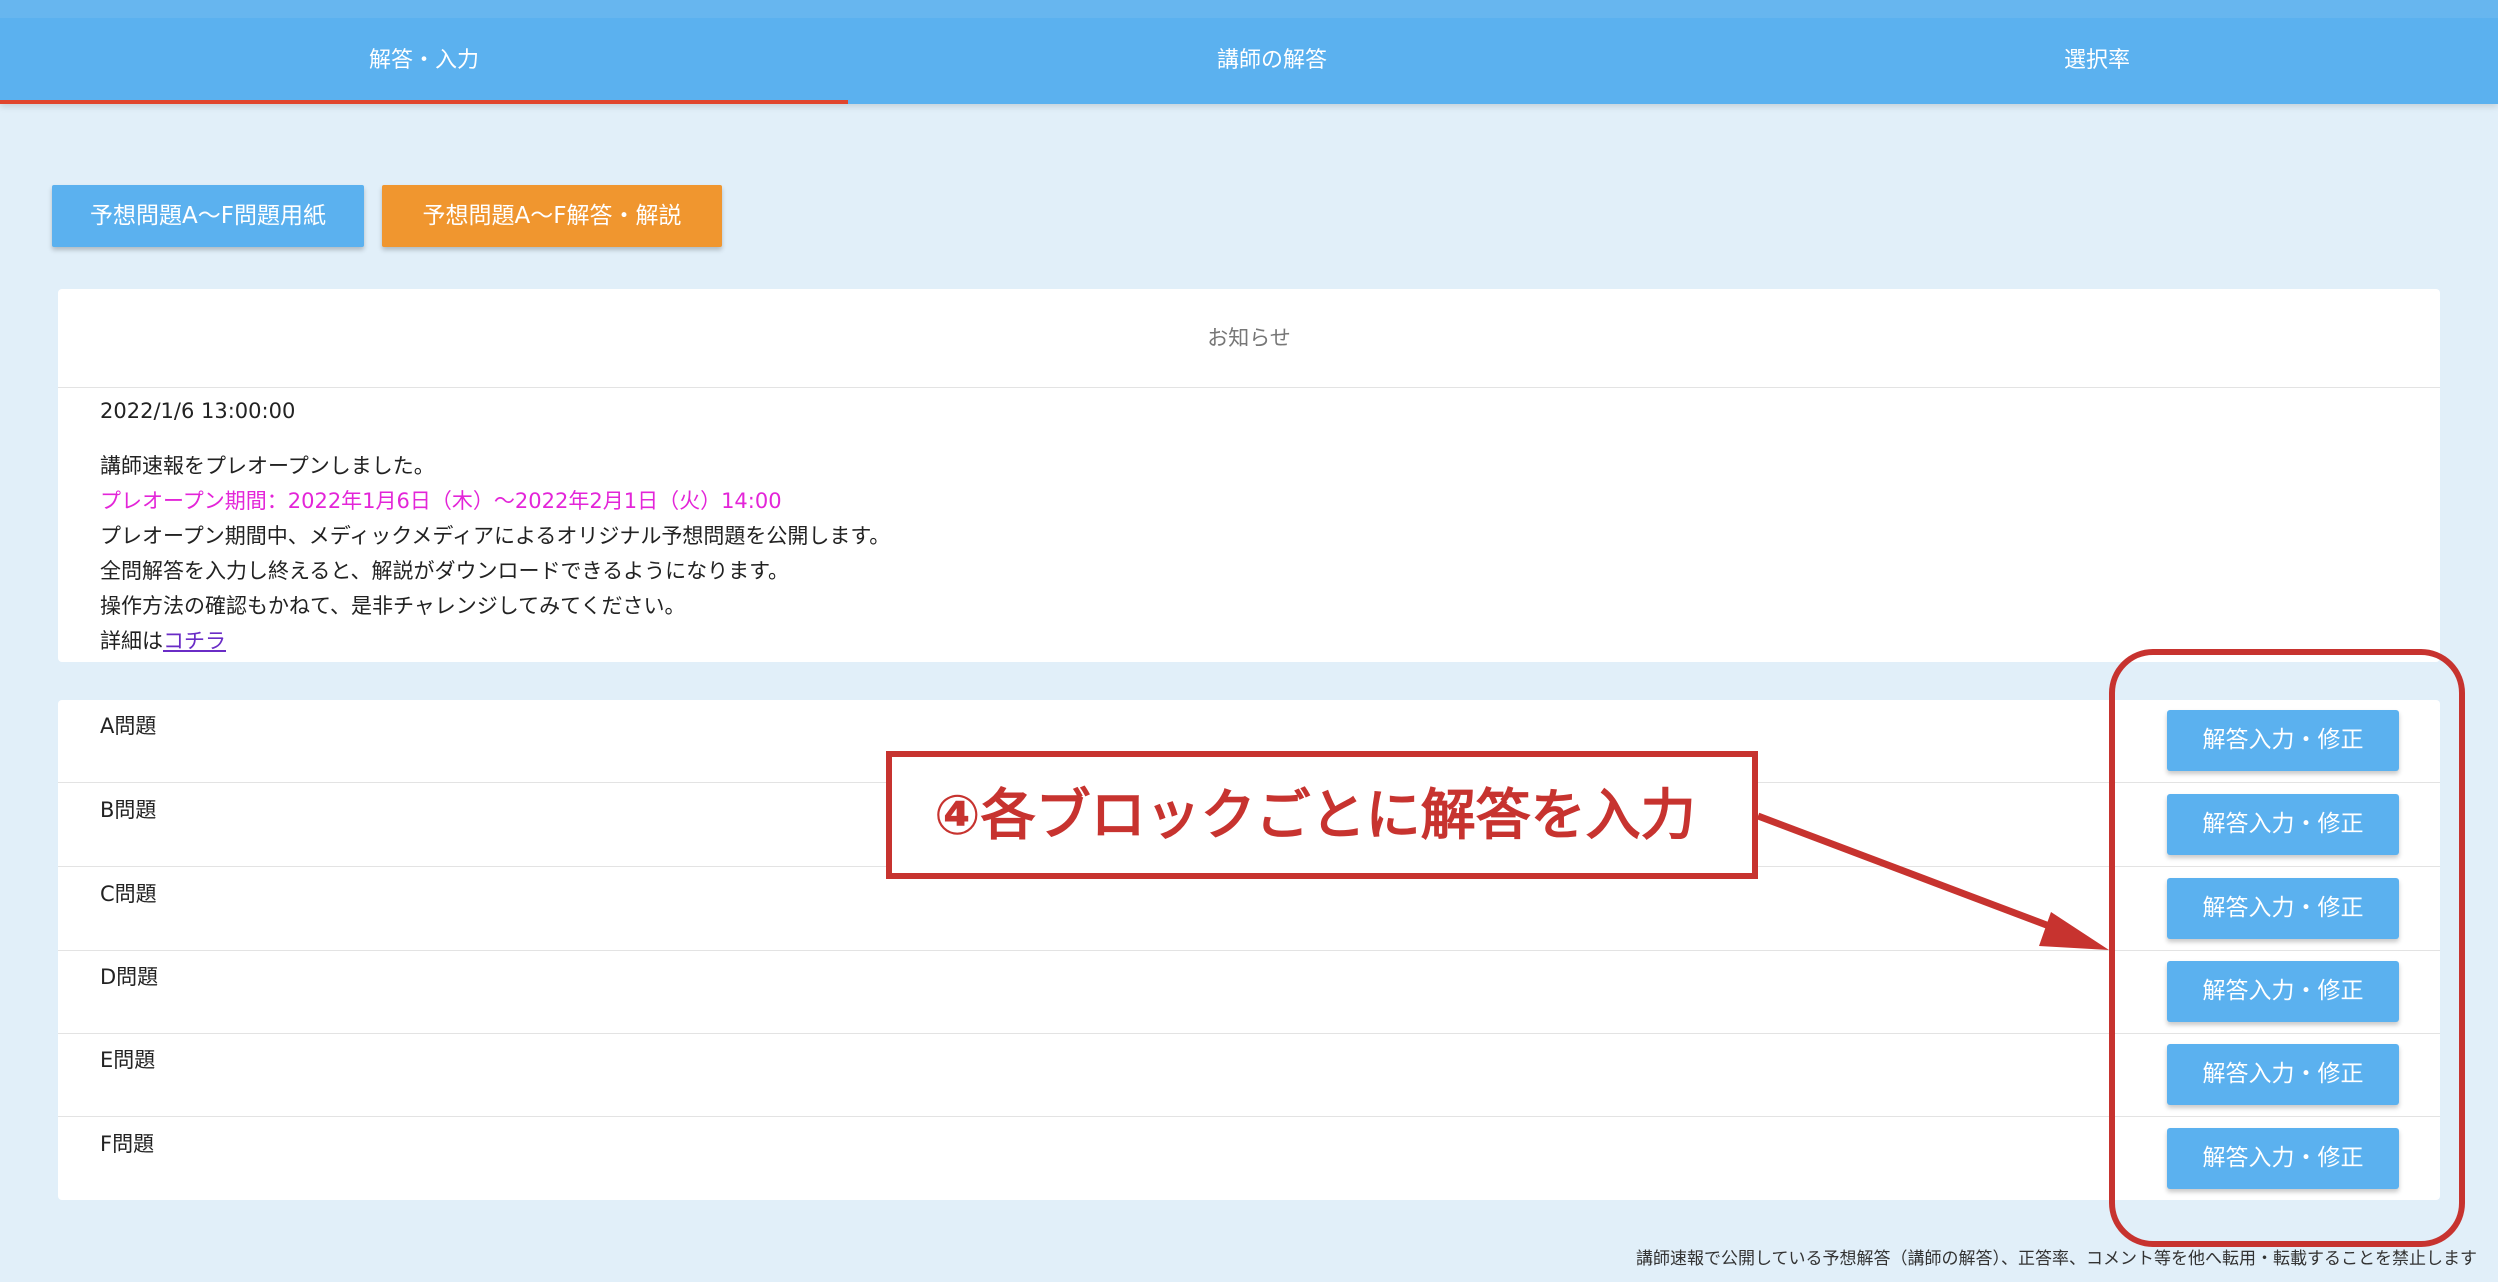 This screenshot has height=1282, width=2498. I want to click on notice-line-6: 詳細はコチラ, so click(1270, 641).